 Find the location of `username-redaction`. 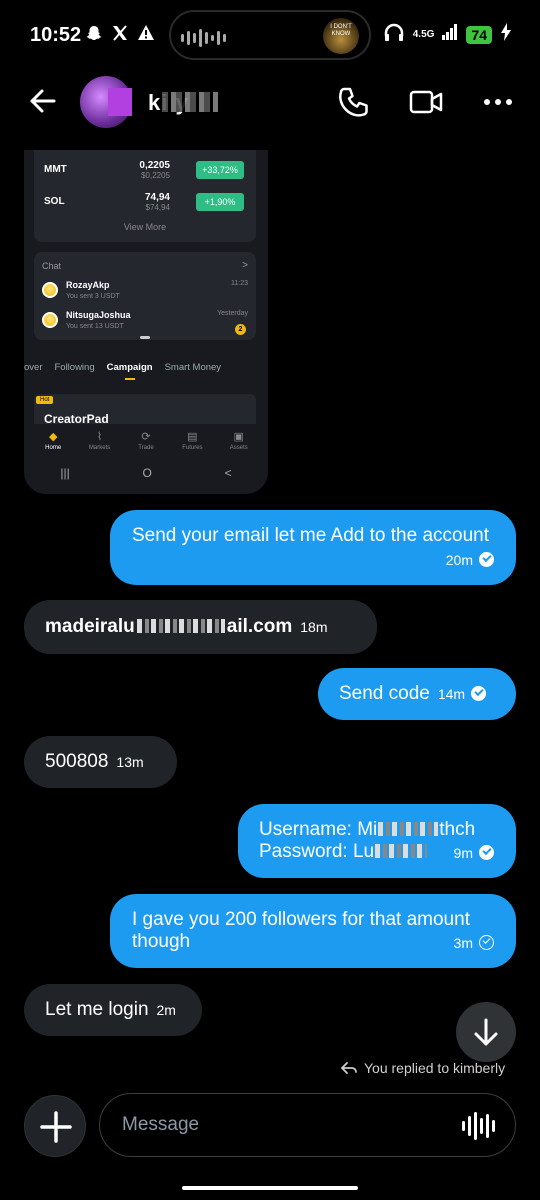

username-redaction is located at coordinates (408, 829).